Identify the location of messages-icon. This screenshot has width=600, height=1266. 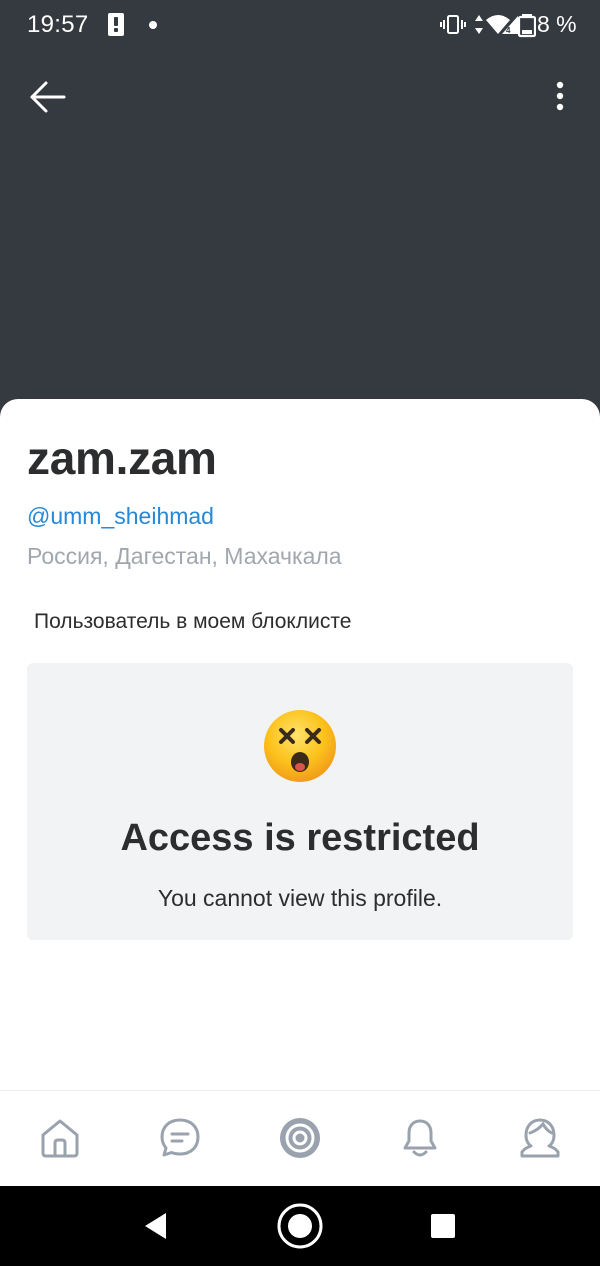
(180, 1137).